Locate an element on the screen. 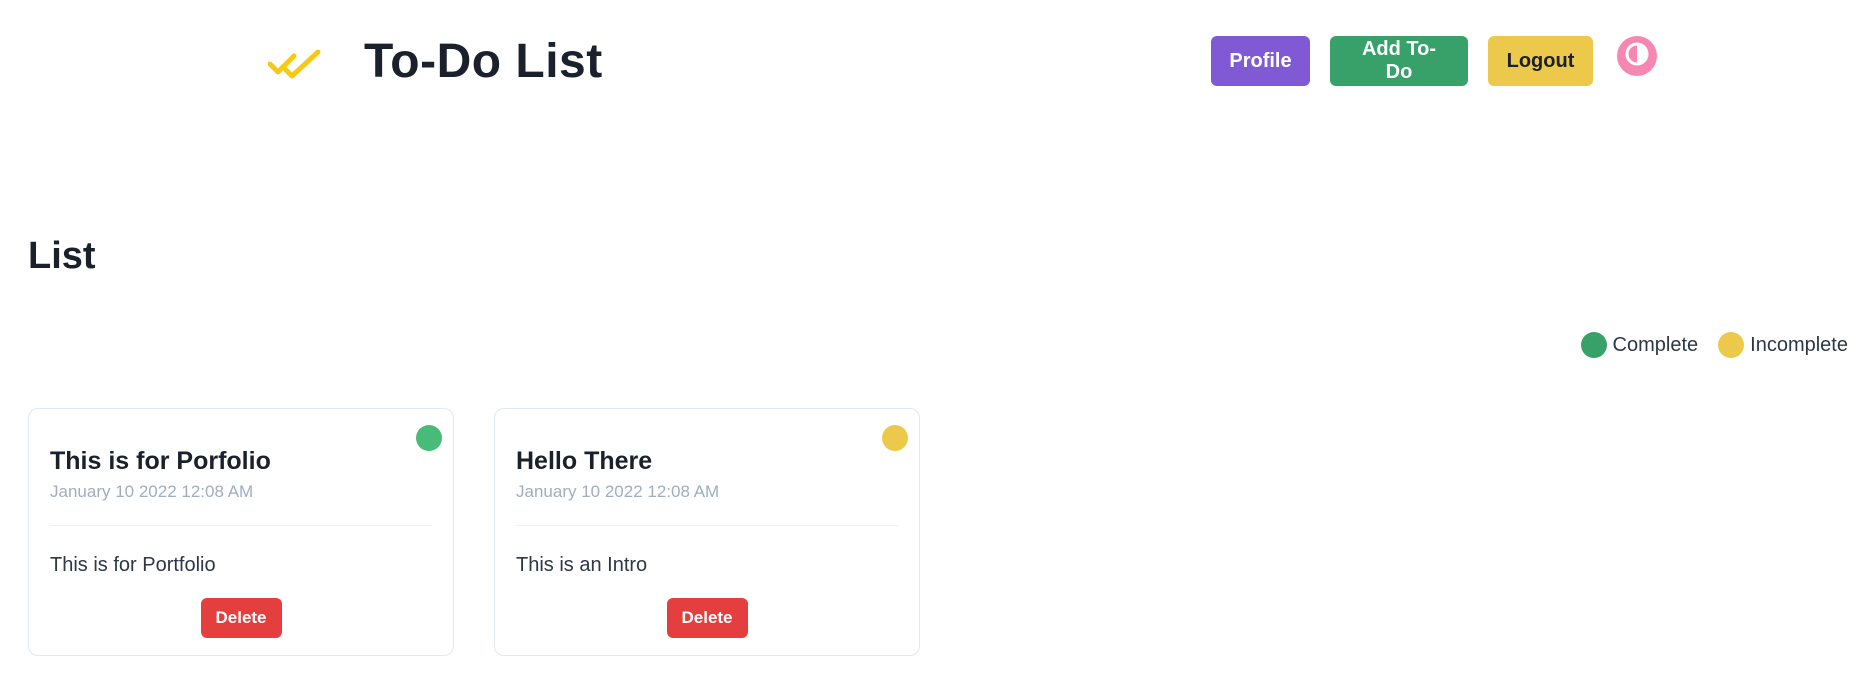 The height and width of the screenshot is (688, 1860). app-title: To-Do List is located at coordinates (483, 61).